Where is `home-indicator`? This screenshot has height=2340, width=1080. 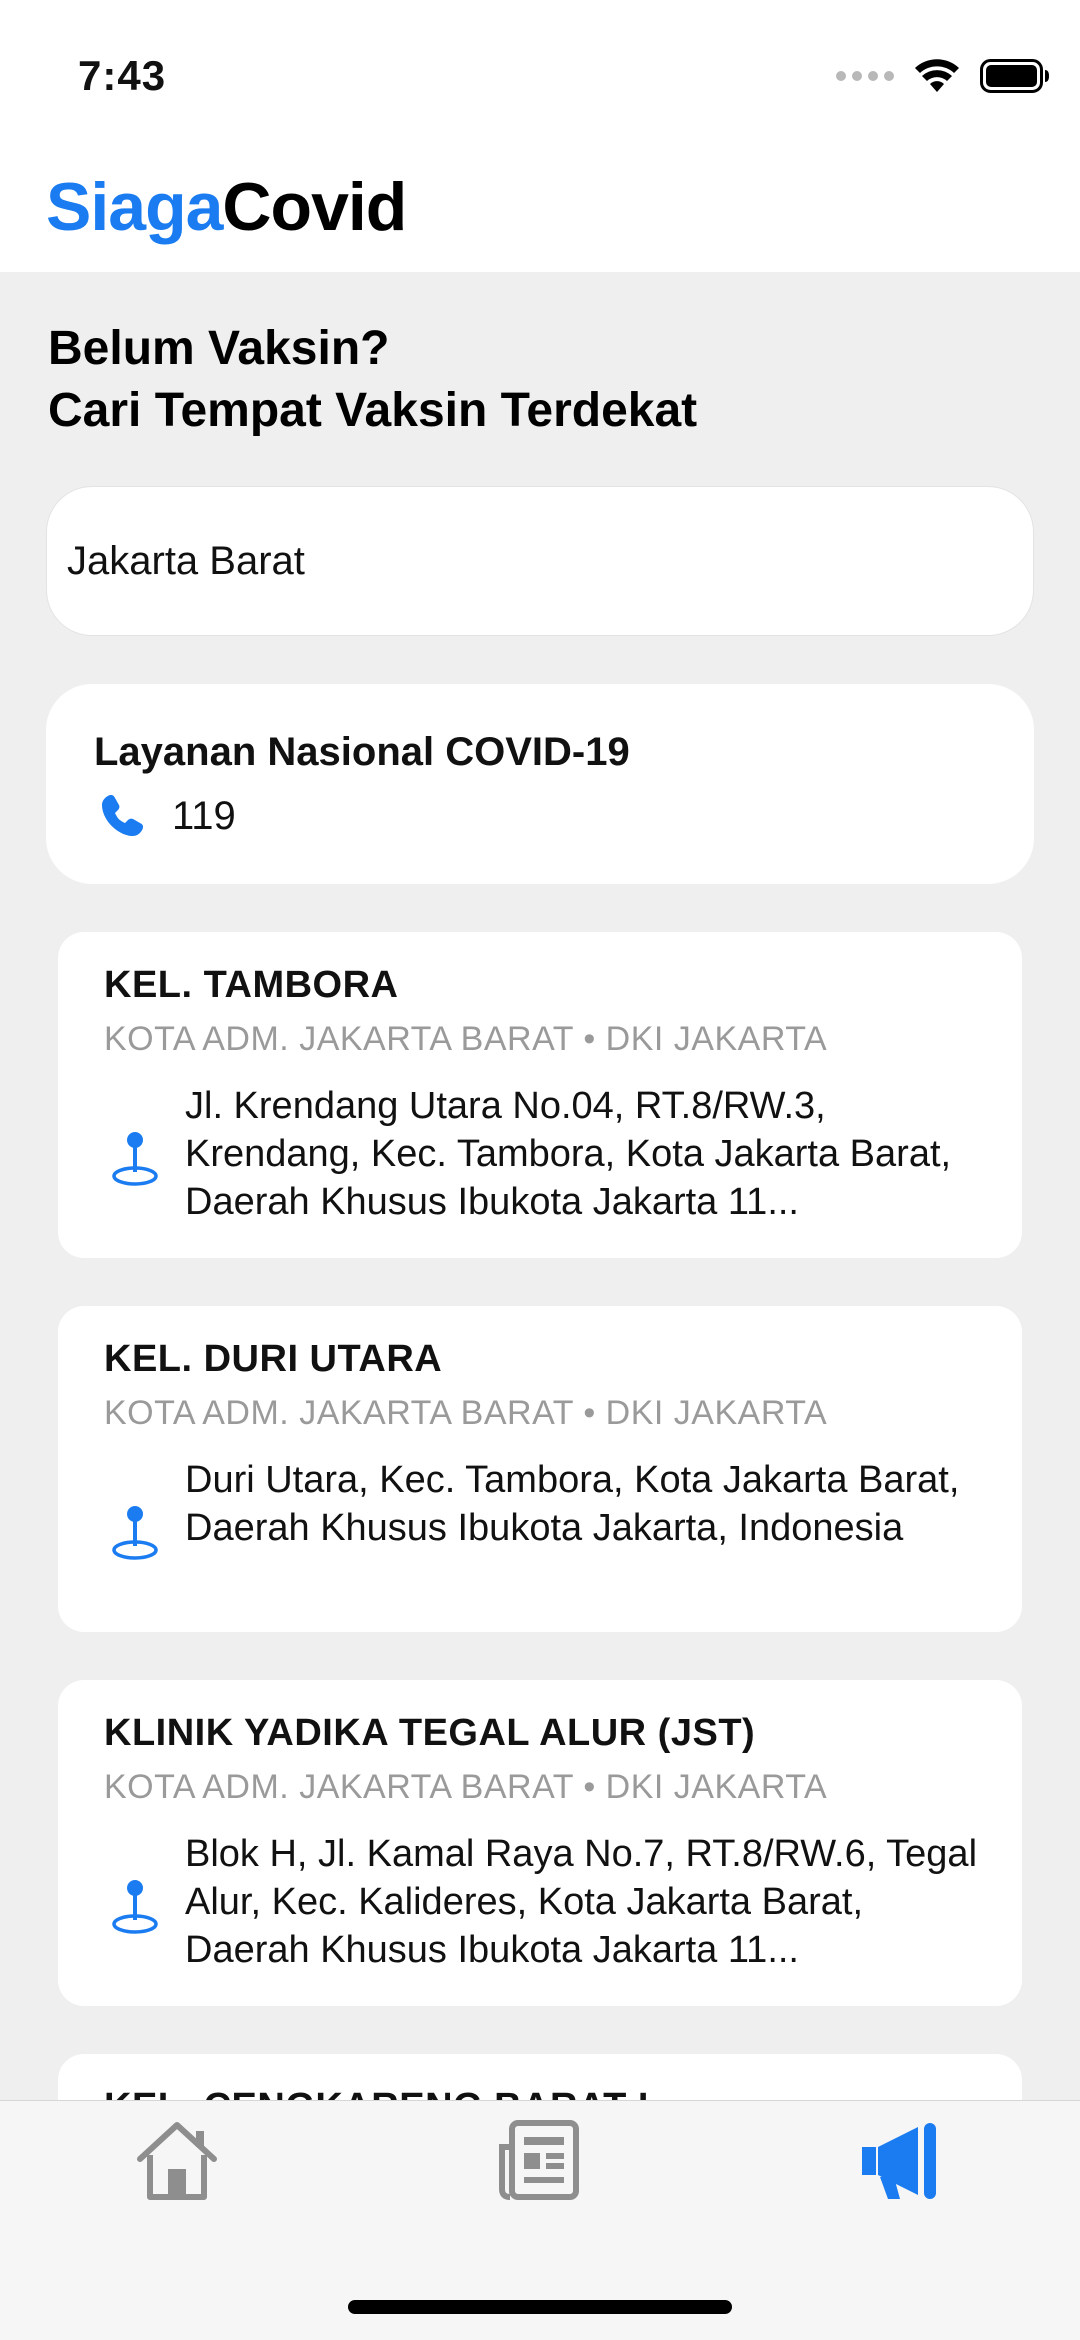 home-indicator is located at coordinates (540, 2307).